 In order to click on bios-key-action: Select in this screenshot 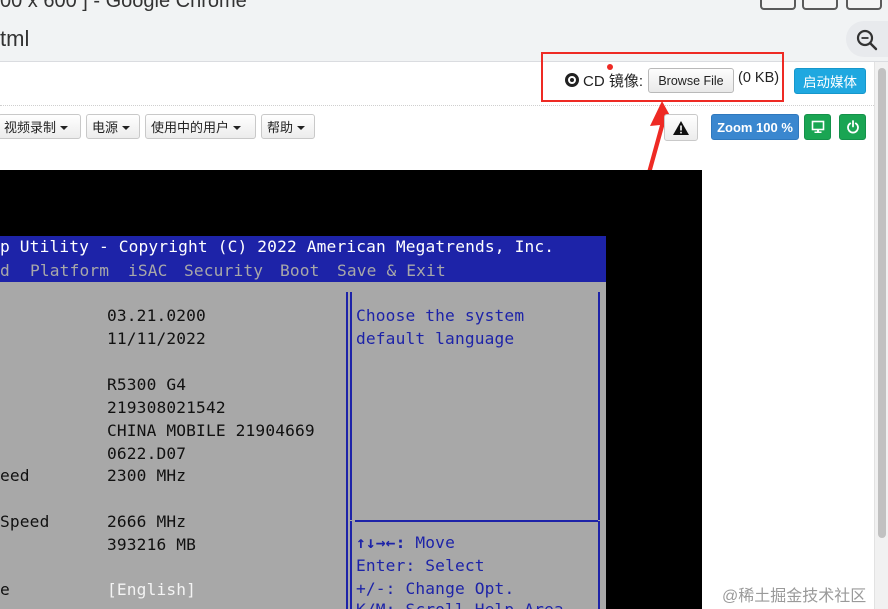, I will do `click(455, 565)`.